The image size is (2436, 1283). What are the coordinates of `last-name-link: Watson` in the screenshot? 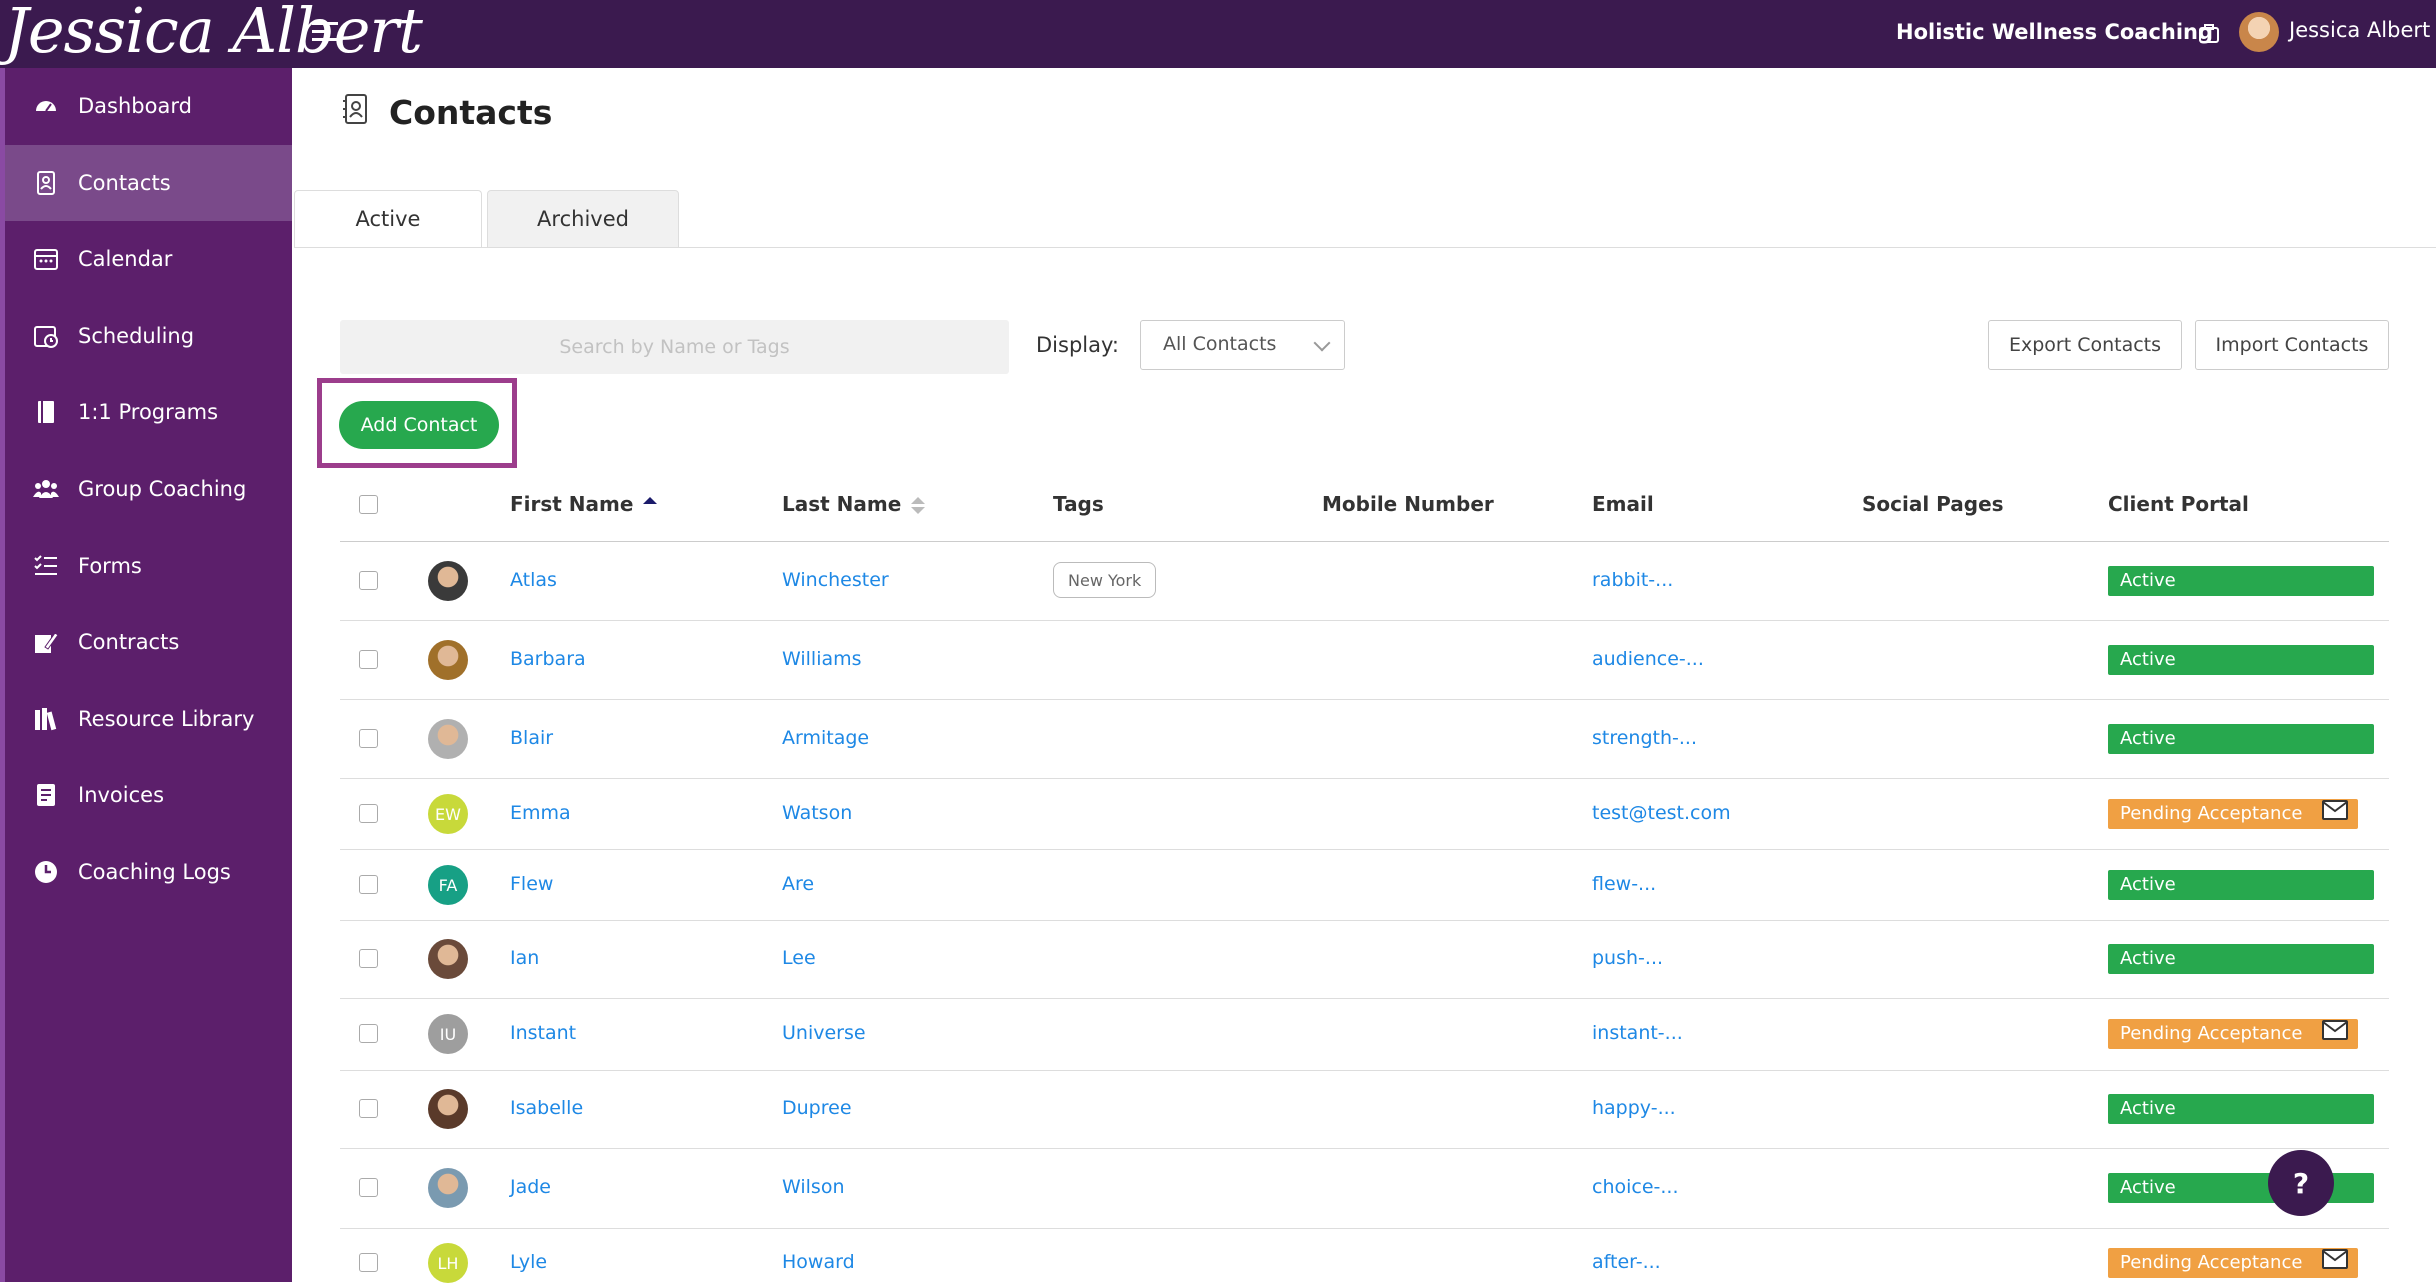 It's located at (817, 813).